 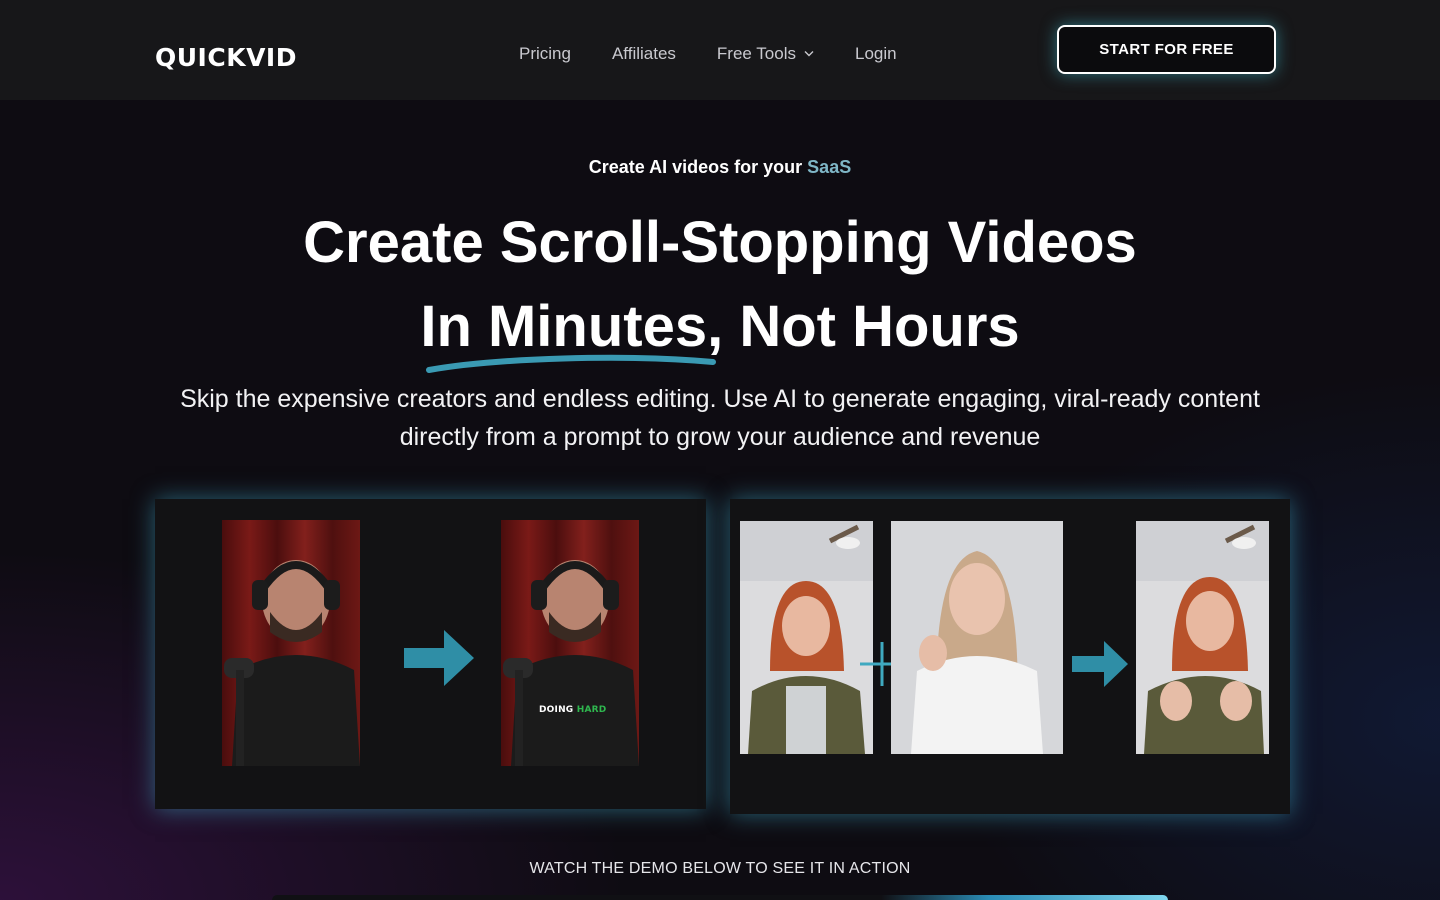 I want to click on hero-headline-line1: Create Scroll-Stopping Videos, so click(x=720, y=242).